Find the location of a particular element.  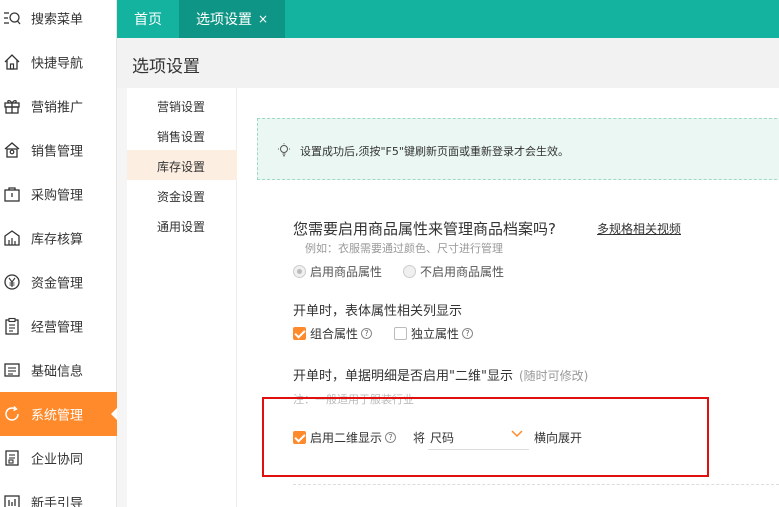

bag-icon is located at coordinates (12, 194).